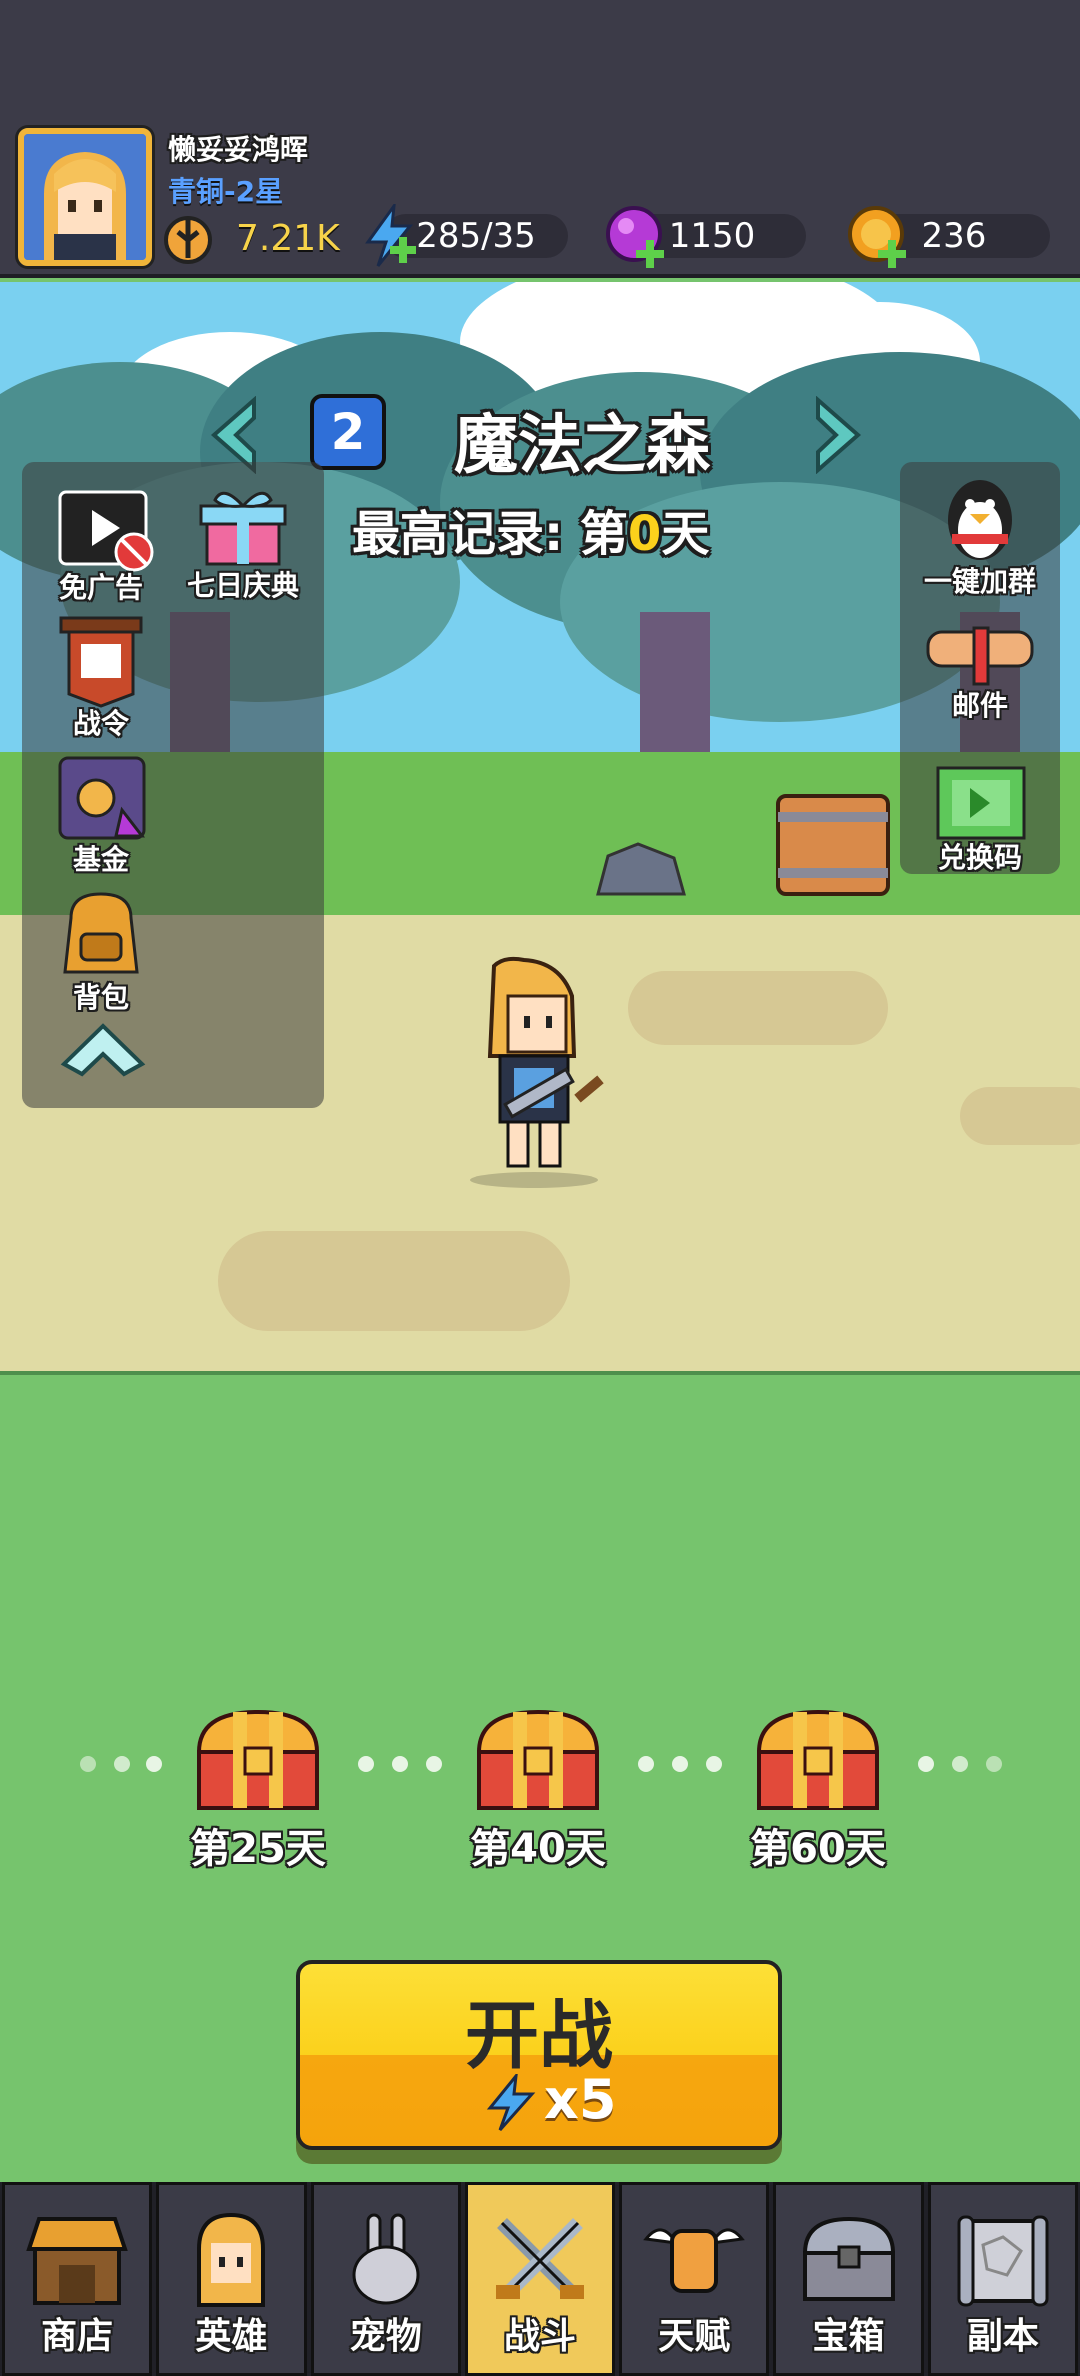 This screenshot has height=2376, width=1080. I want to click on ticket-icon, so click(981, 803).